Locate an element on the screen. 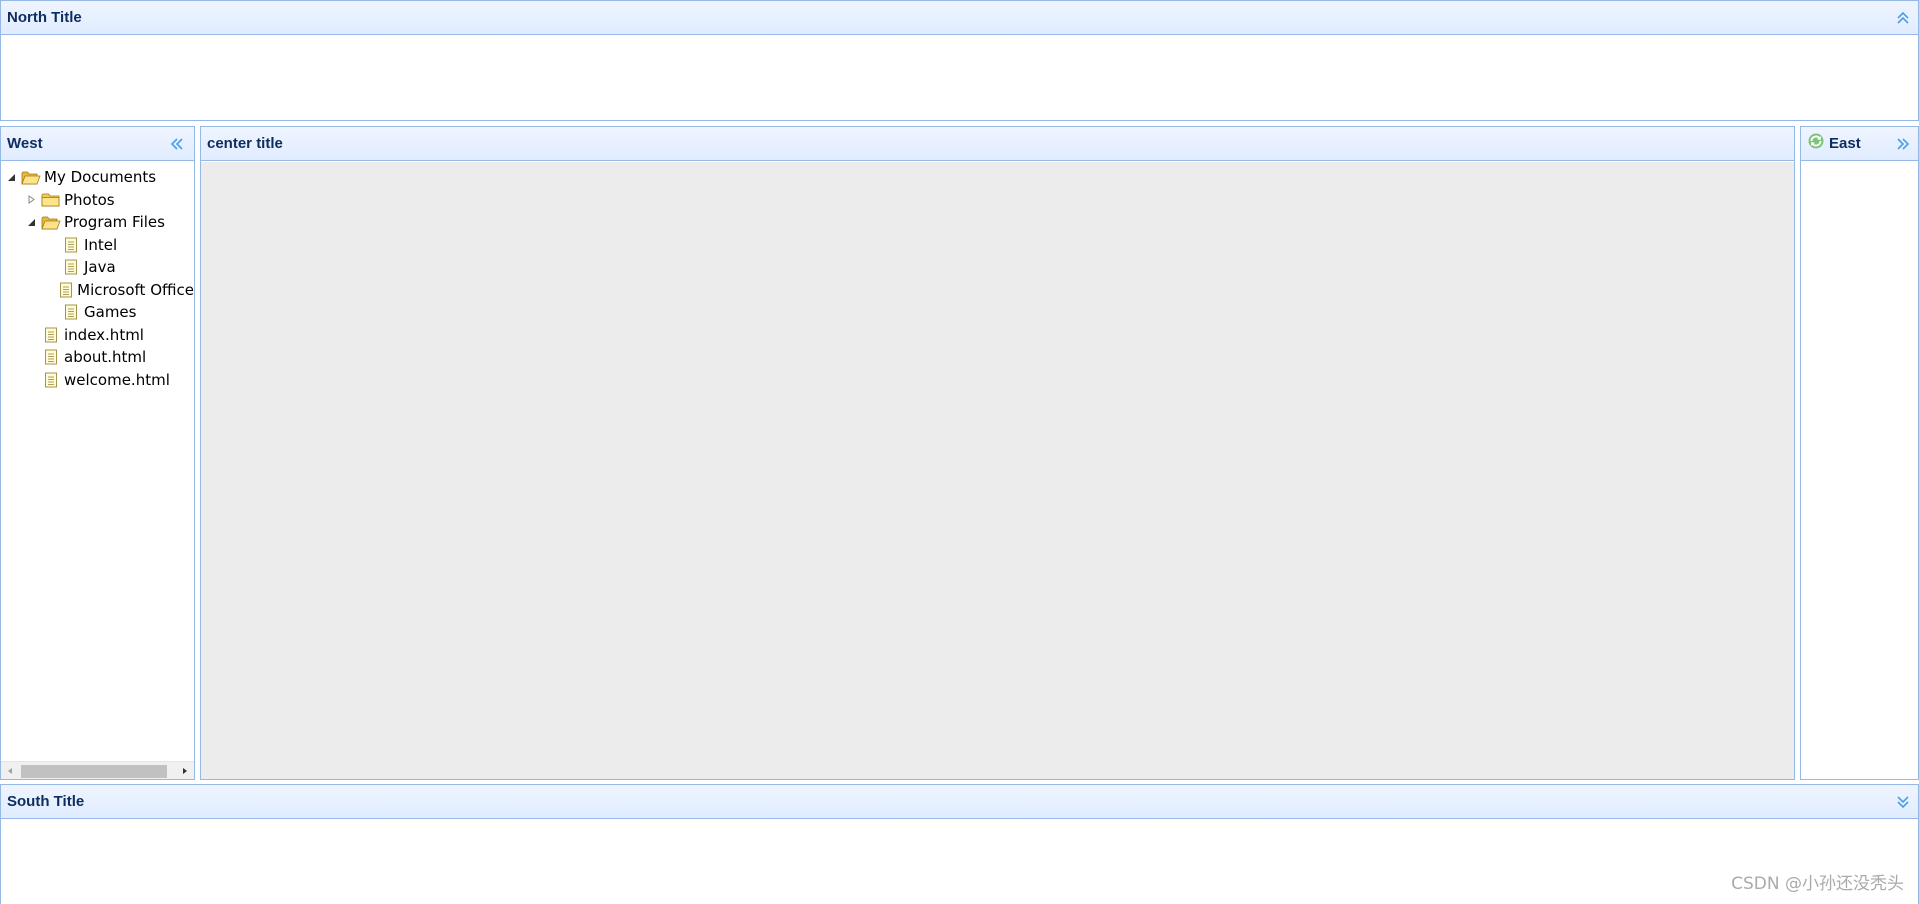 The image size is (1919, 904). horizontal-scrollbar is located at coordinates (97, 770).